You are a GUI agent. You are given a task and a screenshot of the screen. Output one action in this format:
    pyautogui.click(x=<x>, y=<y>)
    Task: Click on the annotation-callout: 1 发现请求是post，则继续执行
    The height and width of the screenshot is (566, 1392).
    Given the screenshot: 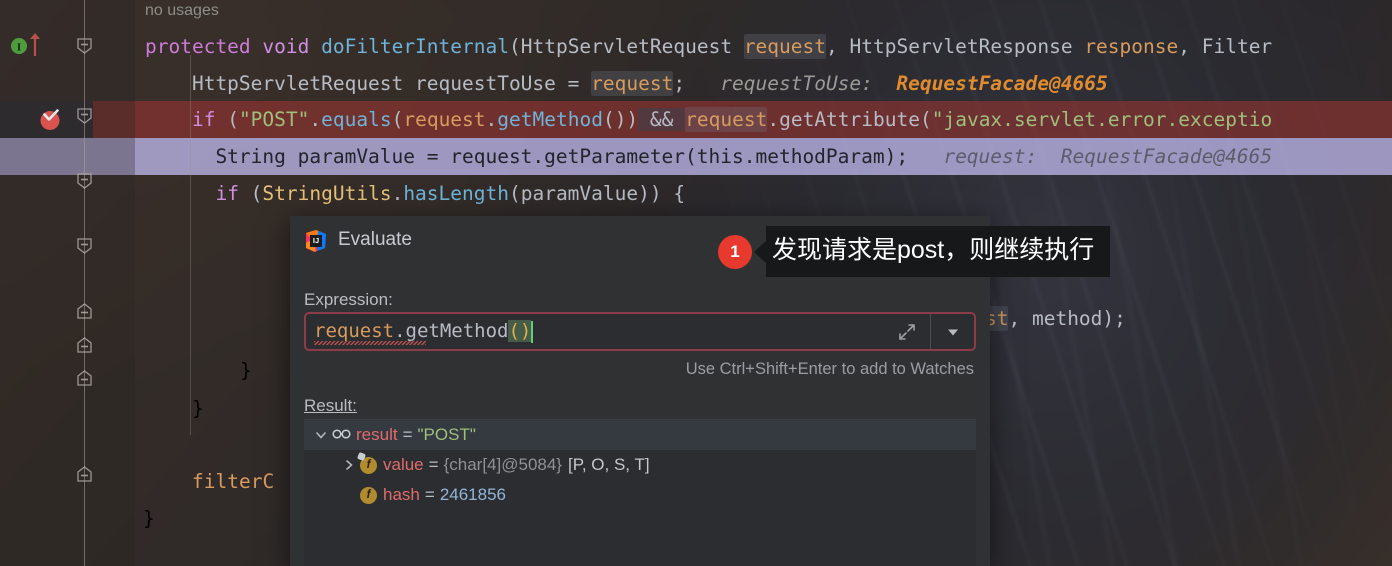 What is the action you would take?
    pyautogui.click(x=914, y=252)
    